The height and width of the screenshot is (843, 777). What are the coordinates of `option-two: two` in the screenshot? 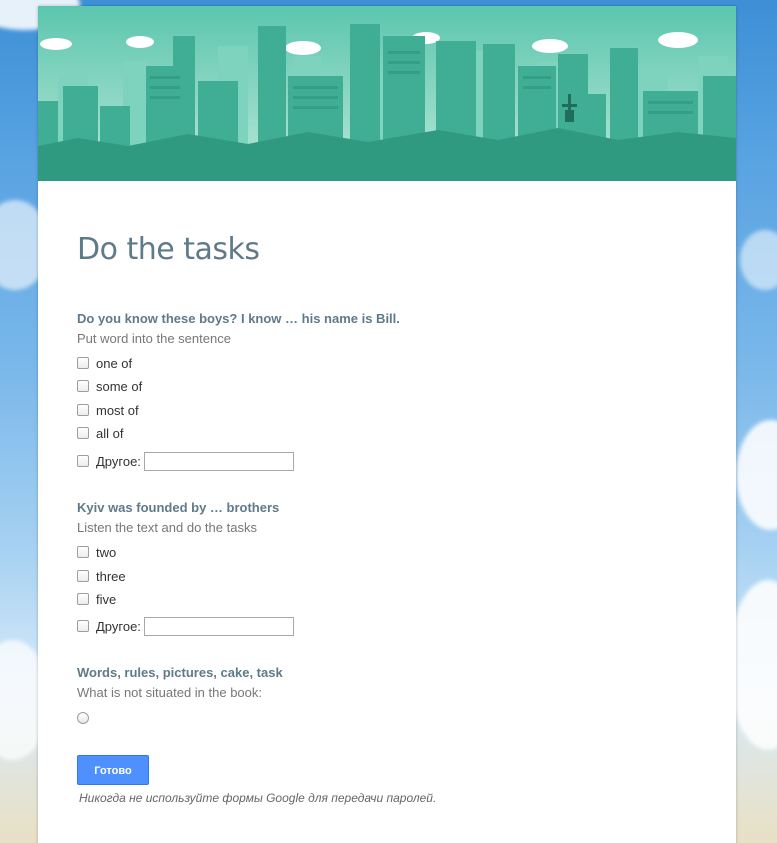 It's located at (96, 552).